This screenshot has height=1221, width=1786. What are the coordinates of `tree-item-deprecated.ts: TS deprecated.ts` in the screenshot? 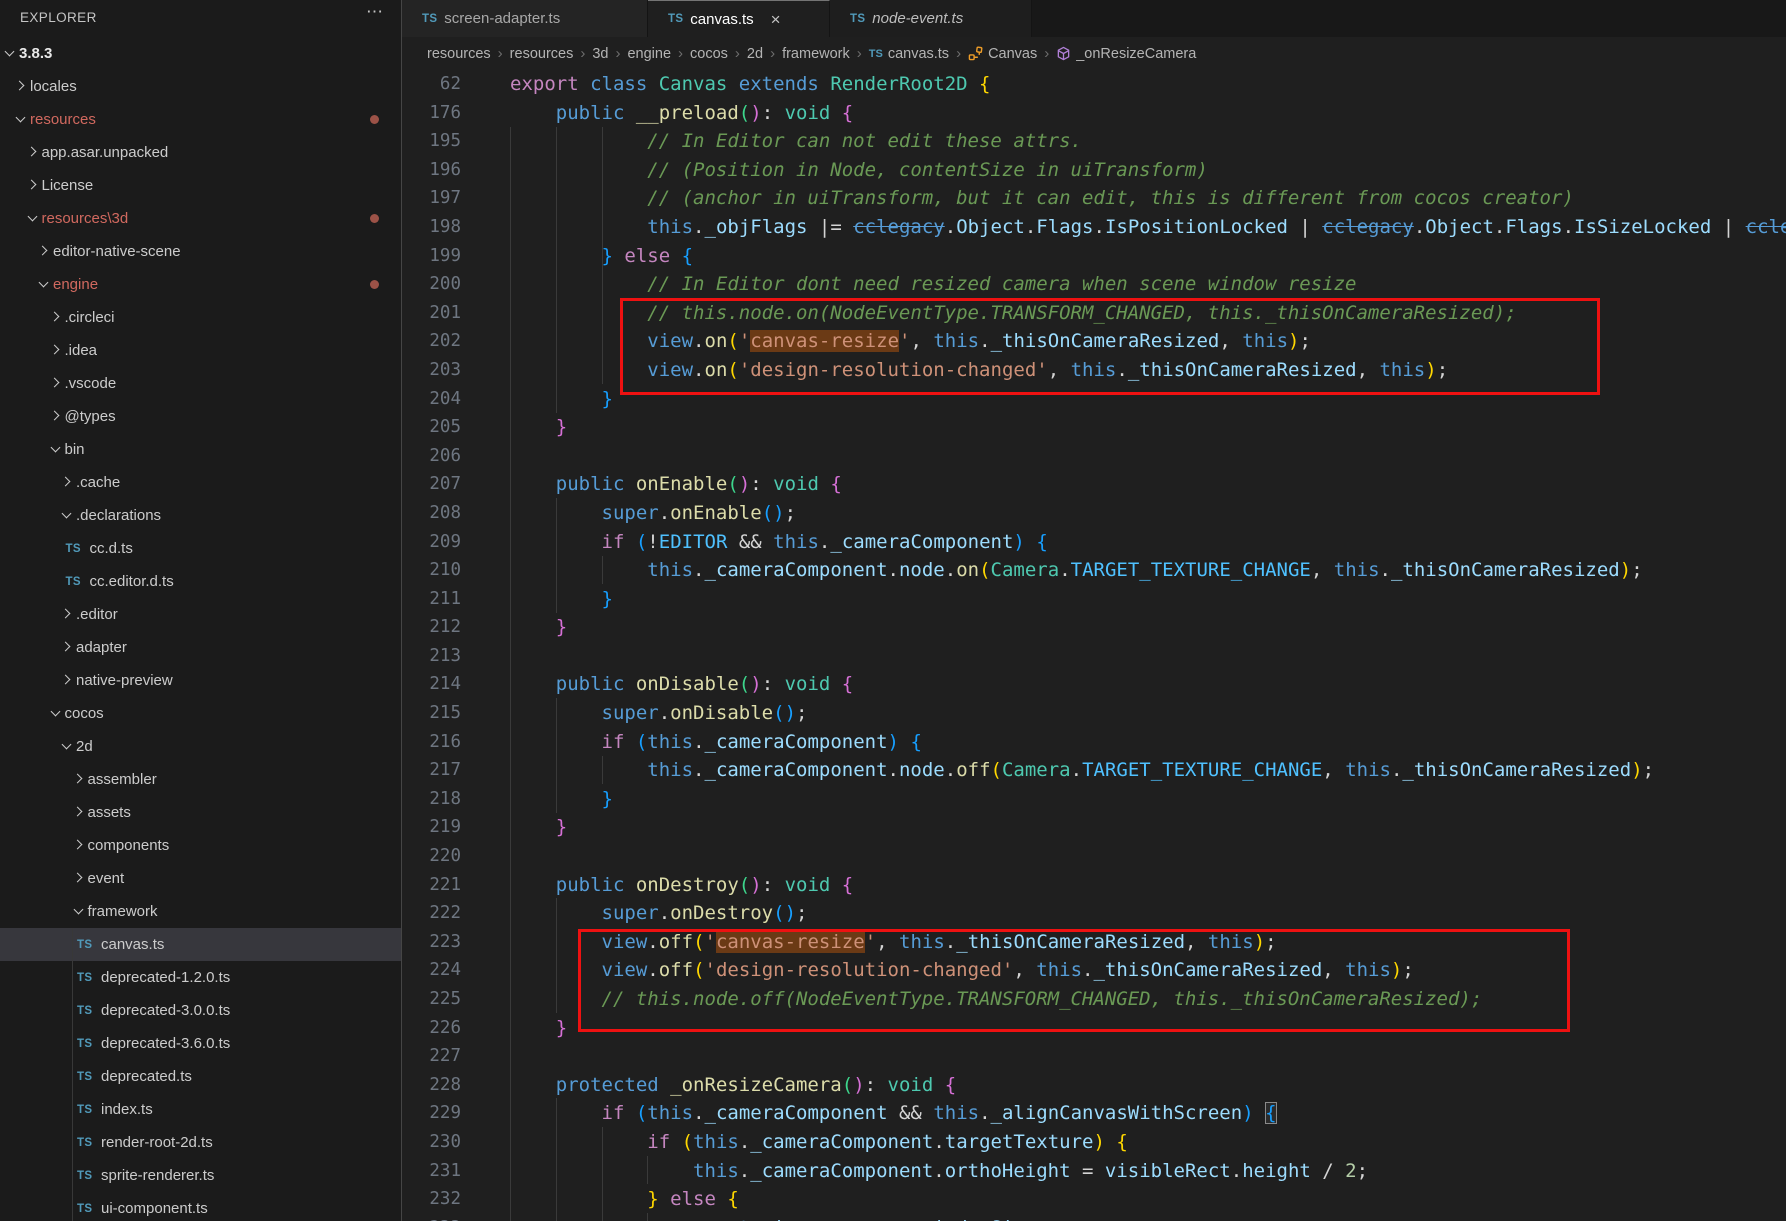 It's located at (200, 1076).